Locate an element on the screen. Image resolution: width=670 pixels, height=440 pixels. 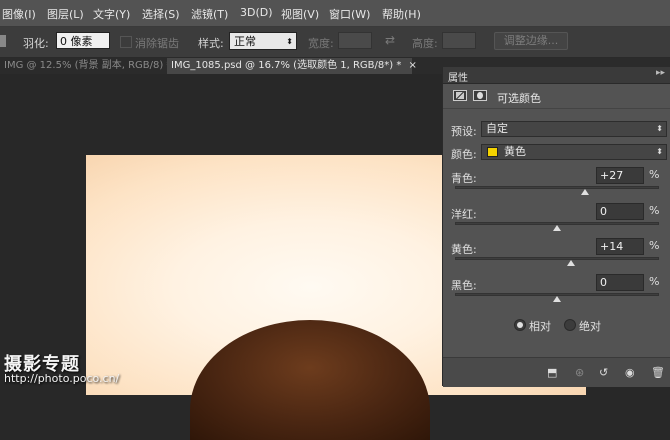
tab-img-background-copy: IMG @ 12.5% (背景 副本, RGB/8) * × is located at coordinates (93, 66).